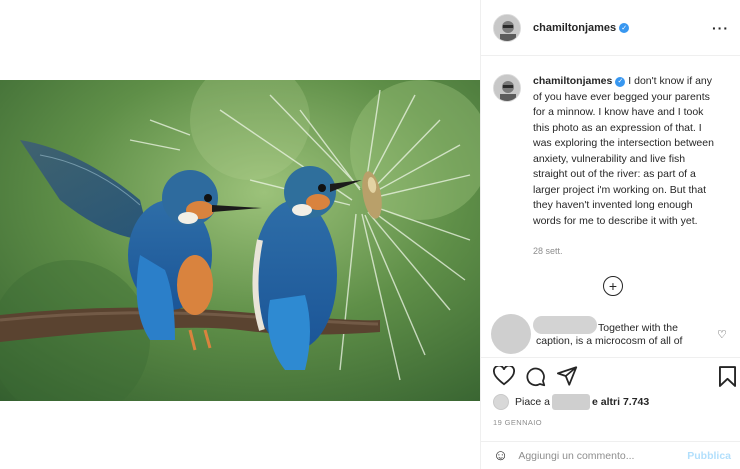 This screenshot has width=740, height=469. Describe the element at coordinates (574, 28) in the screenshot. I see `author-username: chamiltonjames` at that location.